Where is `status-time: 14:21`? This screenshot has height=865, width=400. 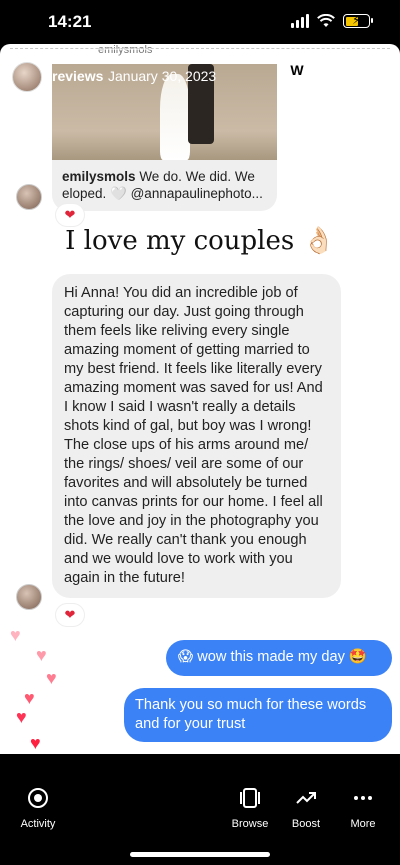 status-time: 14:21 is located at coordinates (70, 21).